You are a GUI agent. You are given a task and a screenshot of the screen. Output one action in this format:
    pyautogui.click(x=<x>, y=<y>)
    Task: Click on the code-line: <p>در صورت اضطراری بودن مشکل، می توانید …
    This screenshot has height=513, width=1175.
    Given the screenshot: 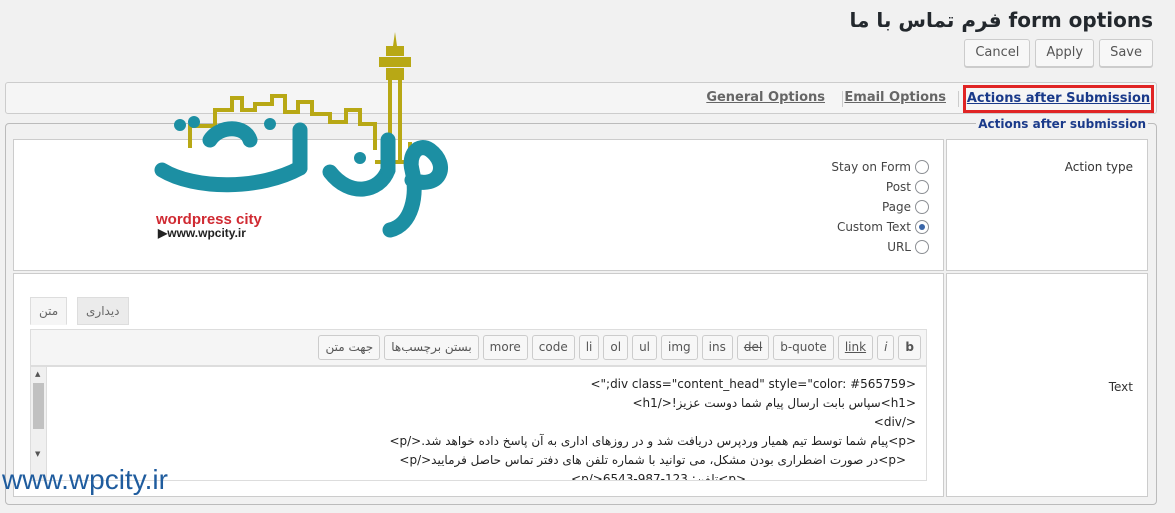 What is the action you would take?
    pyautogui.click(x=652, y=460)
    